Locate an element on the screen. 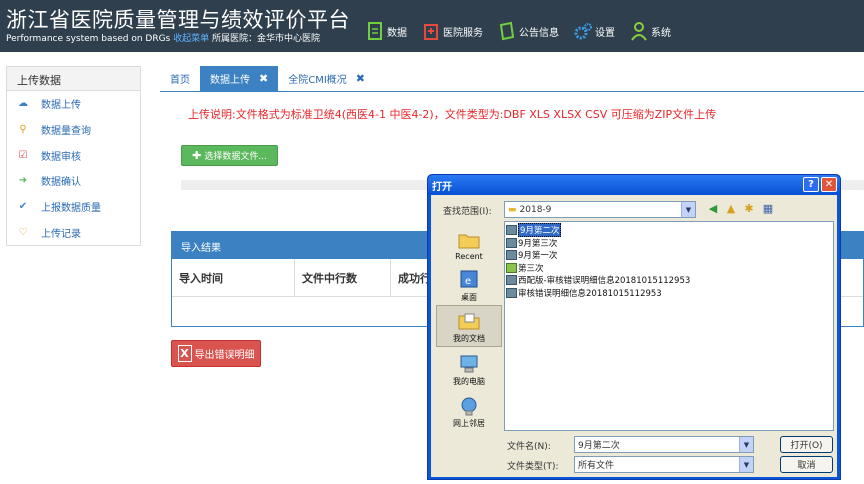 The width and height of the screenshot is (864, 484). sidebar-item-label: 数据上传 is located at coordinates (61, 106).